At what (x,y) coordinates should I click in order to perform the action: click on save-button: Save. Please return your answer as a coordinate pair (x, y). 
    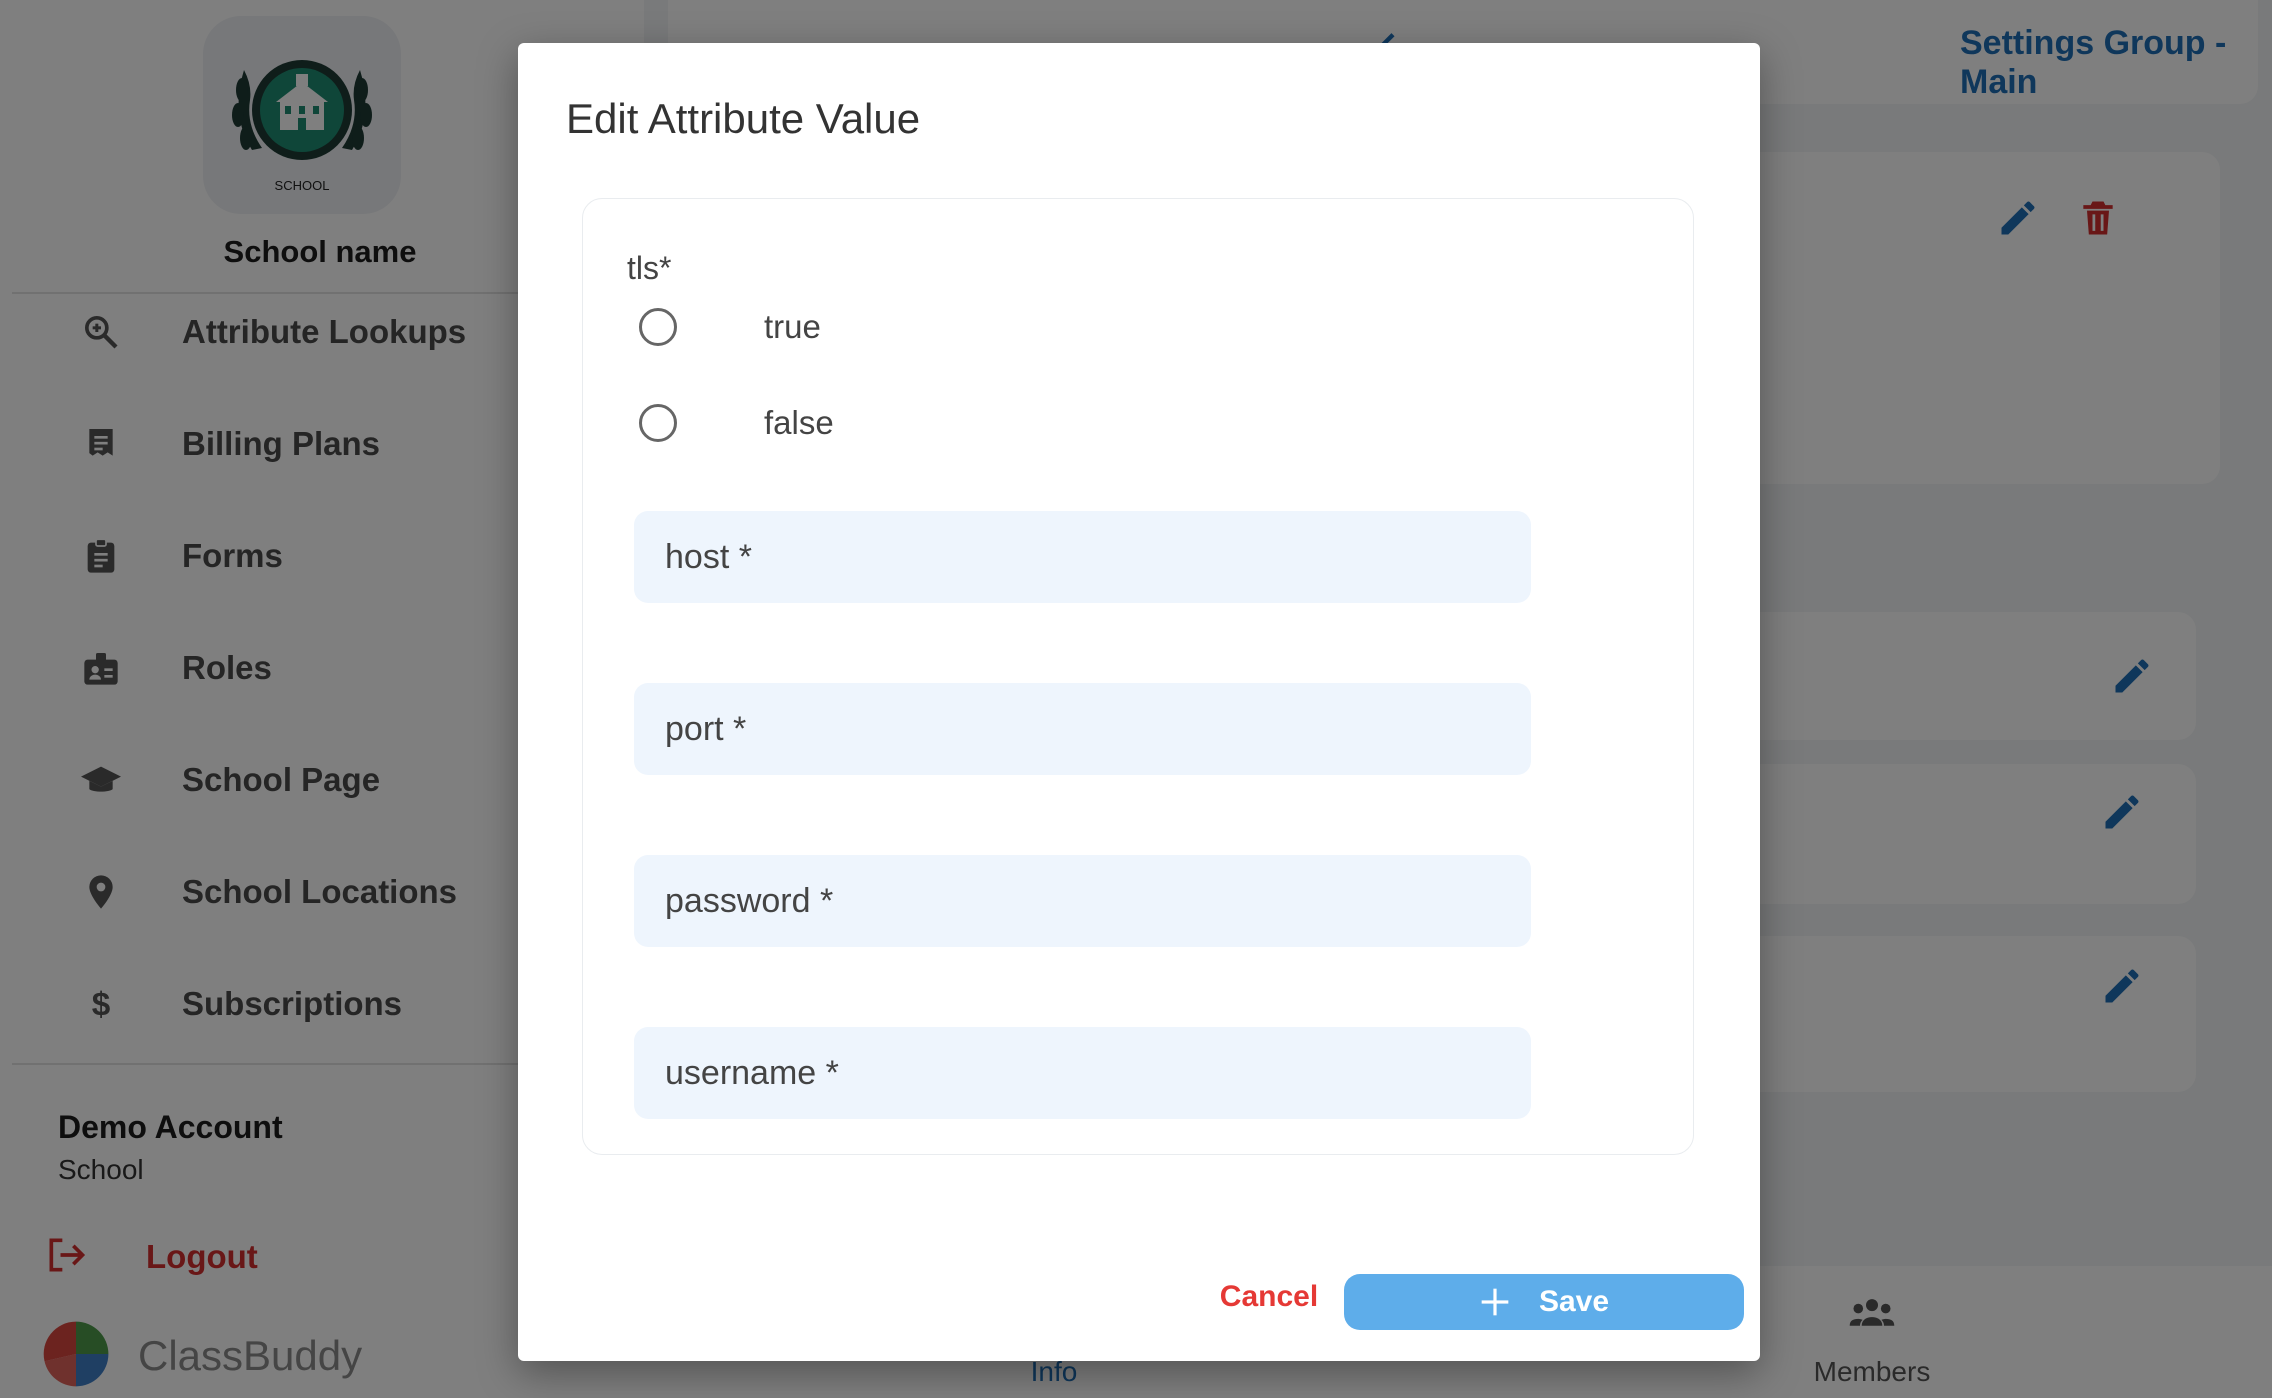
    Looking at the image, I should click on (1544, 1302).